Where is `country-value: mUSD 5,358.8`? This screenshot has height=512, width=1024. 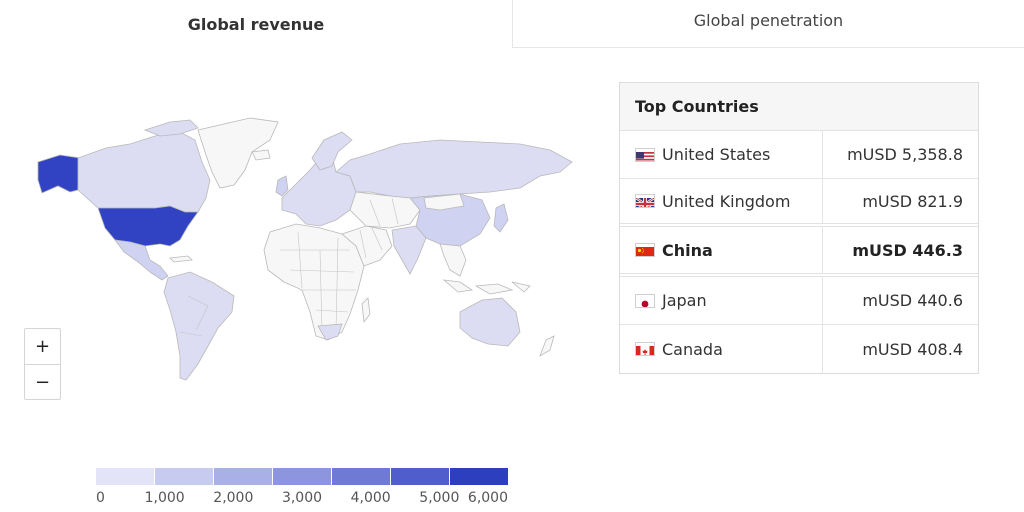 country-value: mUSD 5,358.8 is located at coordinates (905, 154).